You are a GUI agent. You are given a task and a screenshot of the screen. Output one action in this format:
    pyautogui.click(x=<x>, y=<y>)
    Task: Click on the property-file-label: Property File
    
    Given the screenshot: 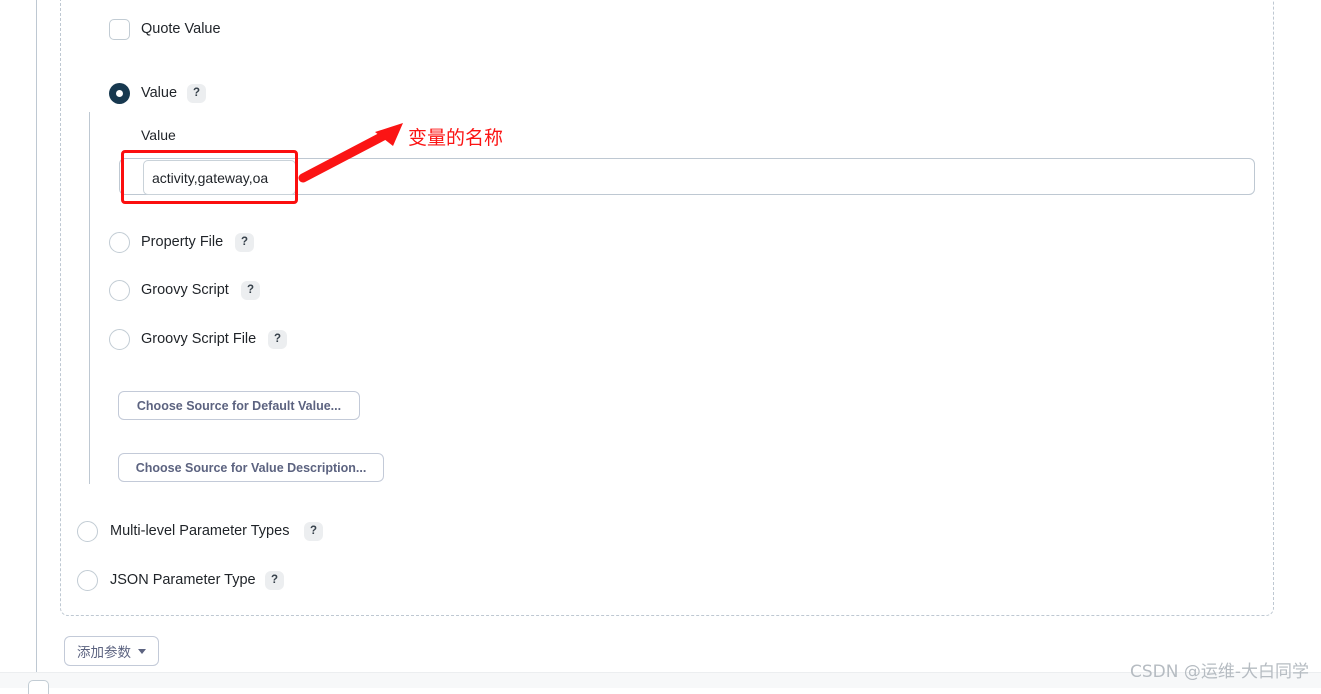 What is the action you would take?
    pyautogui.click(x=182, y=242)
    